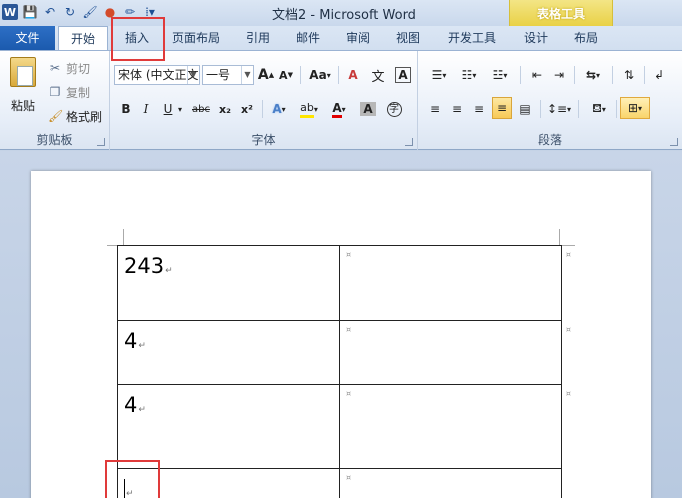 The height and width of the screenshot is (498, 682). I want to click on distributed-button: ▤, so click(525, 109).